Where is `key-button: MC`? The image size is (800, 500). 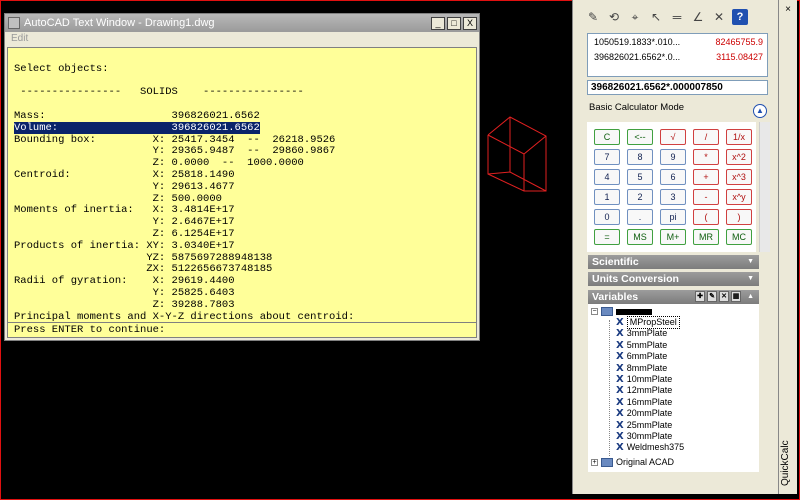
key-button: MC is located at coordinates (739, 237).